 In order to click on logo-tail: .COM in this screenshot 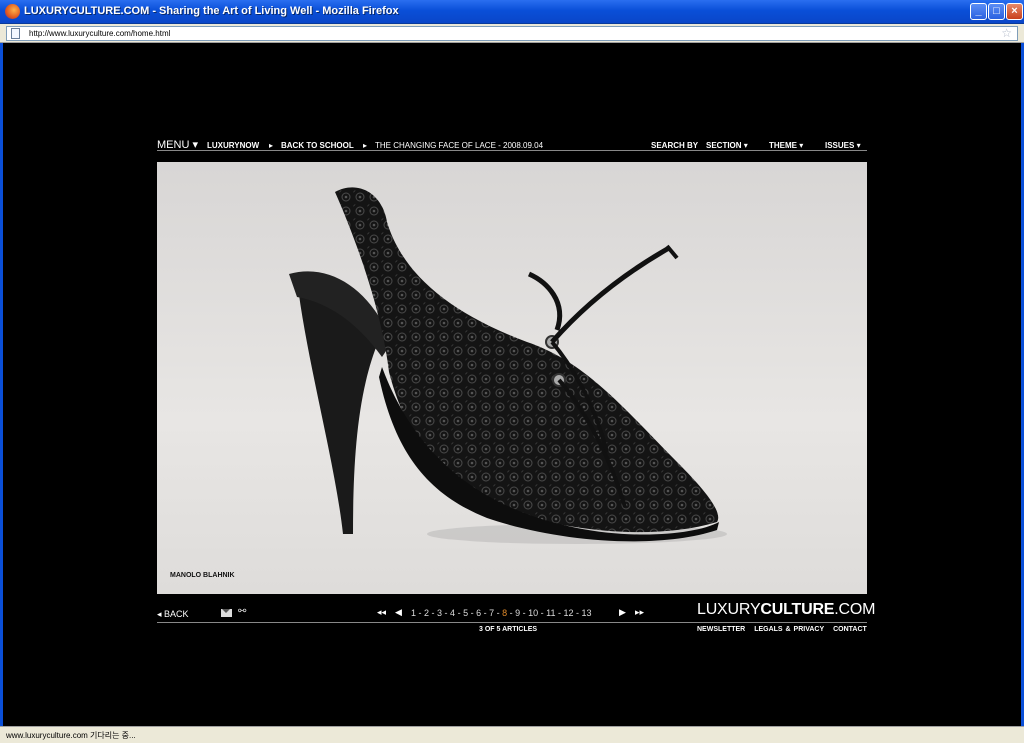, I will do `click(855, 609)`.